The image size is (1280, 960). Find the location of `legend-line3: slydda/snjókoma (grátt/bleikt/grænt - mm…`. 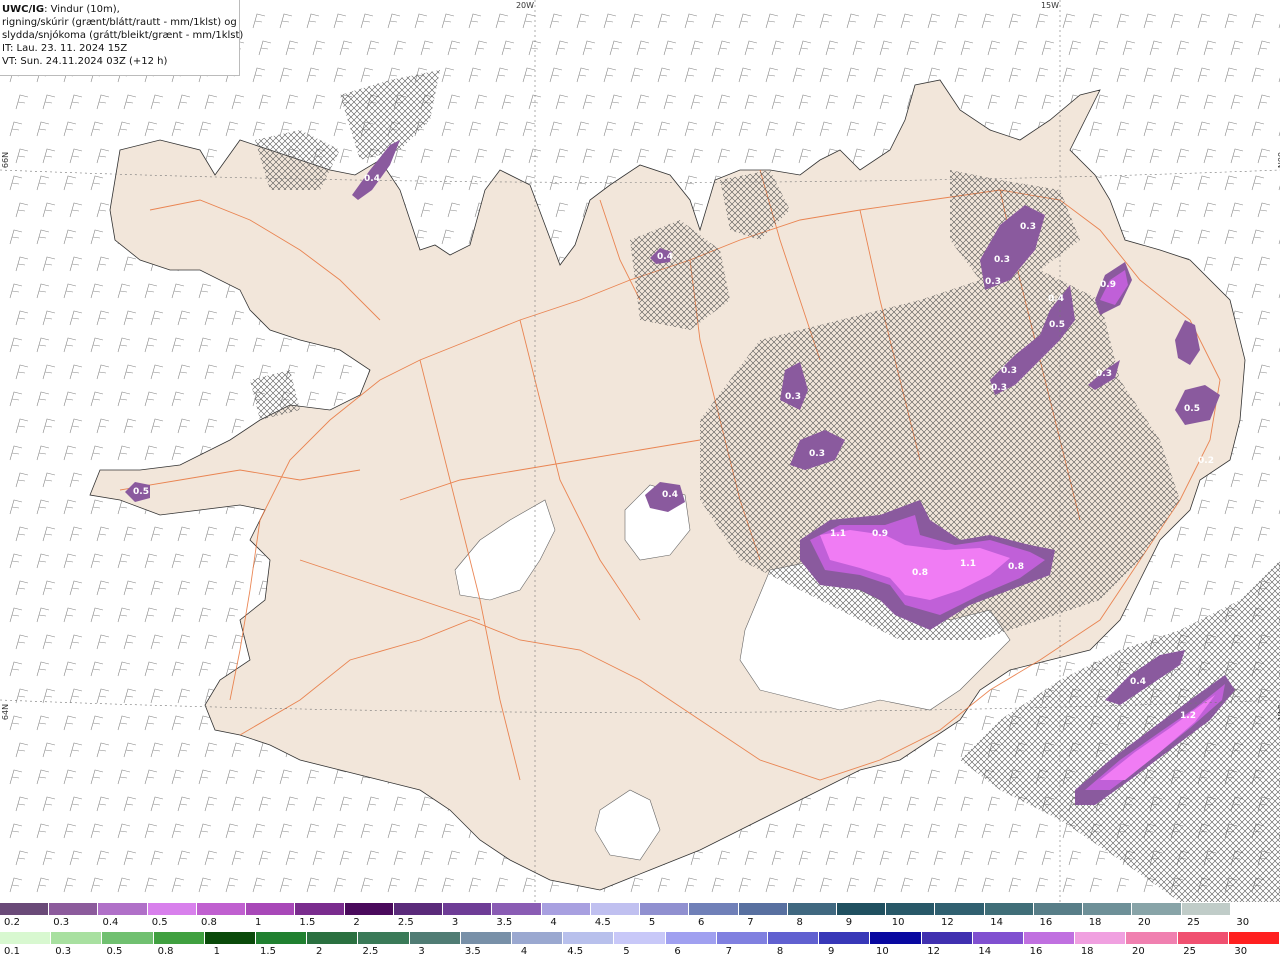

legend-line3: slydda/snjókoma (grátt/bleikt/grænt - mm… is located at coordinates (123, 35).